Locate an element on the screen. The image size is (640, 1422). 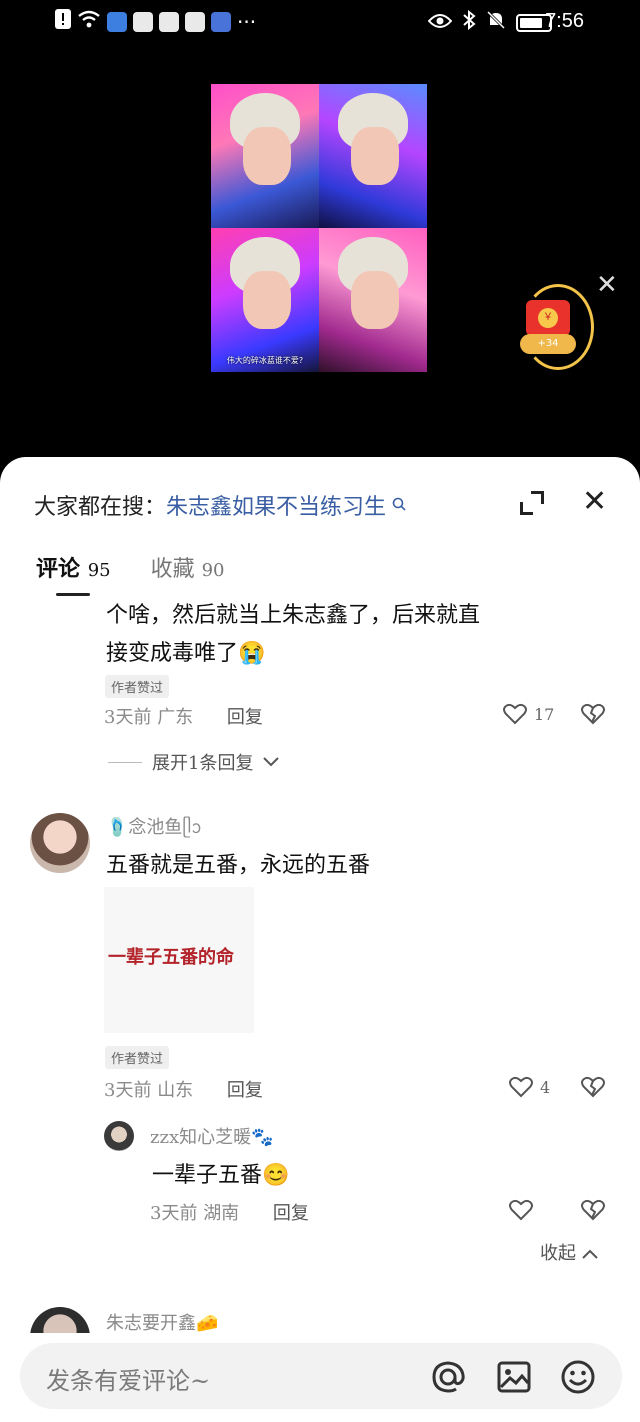
eye-icon is located at coordinates (440, 23).